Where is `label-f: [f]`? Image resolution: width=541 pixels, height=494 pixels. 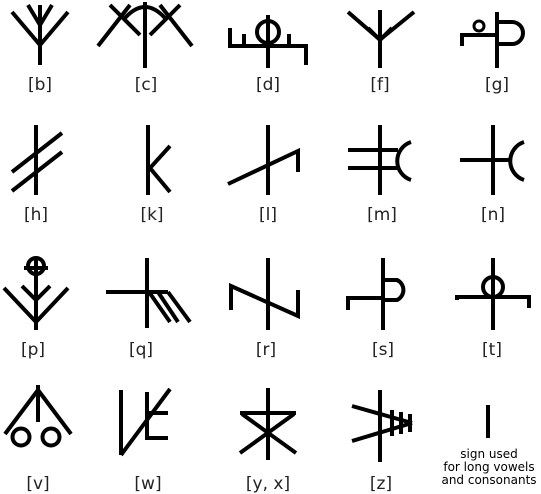
label-f: [f] is located at coordinates (380, 85).